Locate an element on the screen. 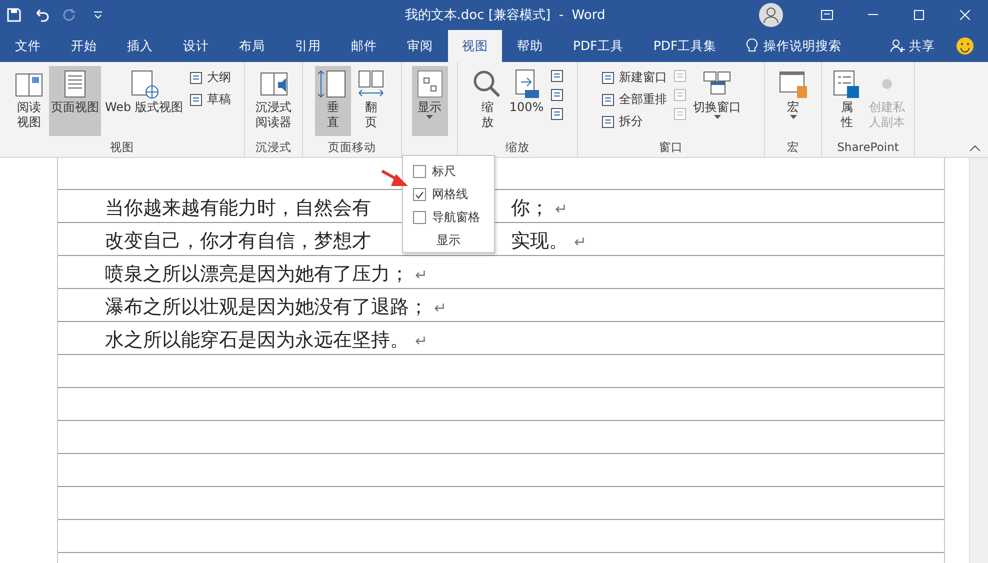 The image size is (988, 563). smiley-icon is located at coordinates (965, 46).